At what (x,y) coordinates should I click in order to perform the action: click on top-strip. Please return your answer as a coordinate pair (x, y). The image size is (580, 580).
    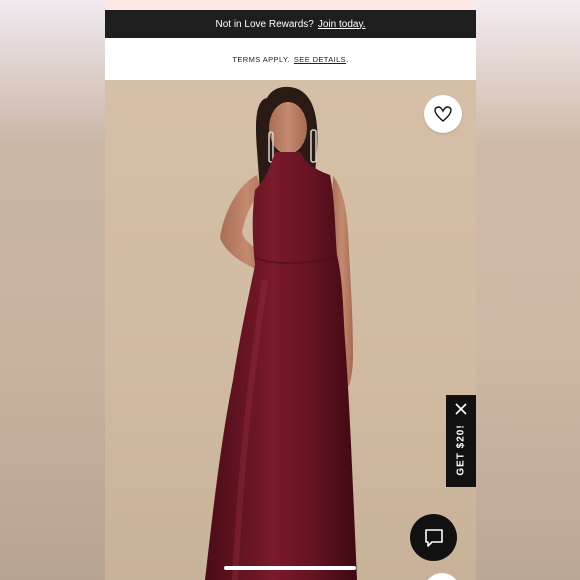
    Looking at the image, I should click on (290, 5).